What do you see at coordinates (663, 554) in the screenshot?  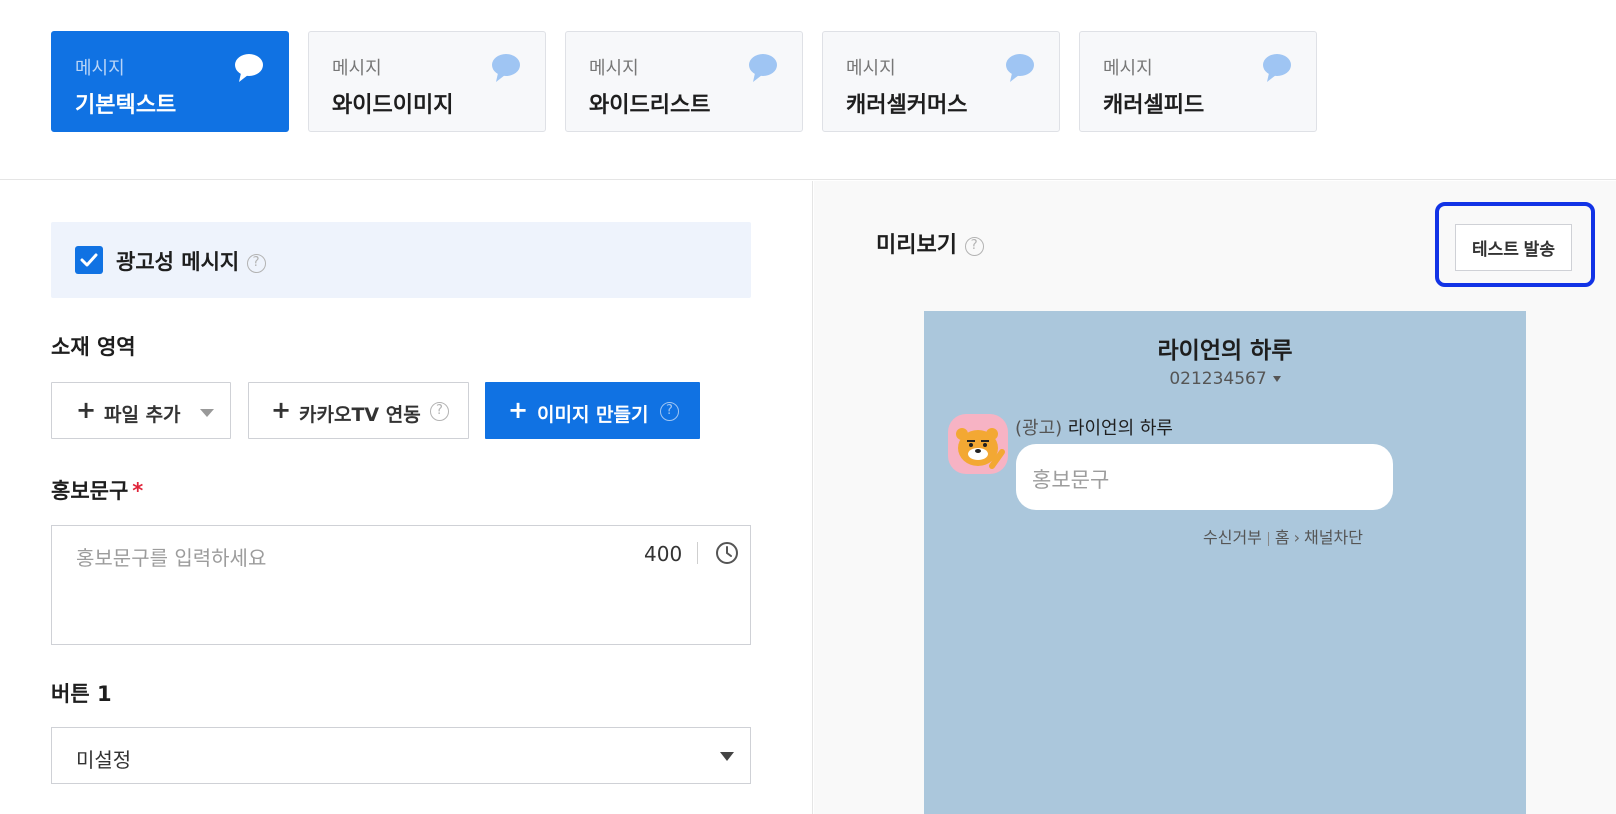 I see `char-count: 400` at bounding box center [663, 554].